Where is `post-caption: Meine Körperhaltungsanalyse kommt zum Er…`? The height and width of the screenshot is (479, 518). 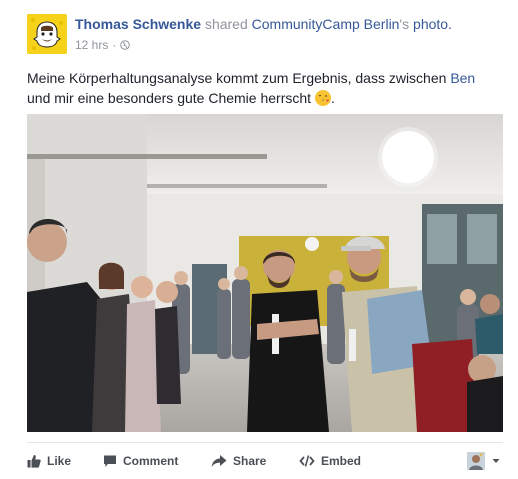 post-caption: Meine Körperhaltungsanalyse kommt zum Er… is located at coordinates (262, 88).